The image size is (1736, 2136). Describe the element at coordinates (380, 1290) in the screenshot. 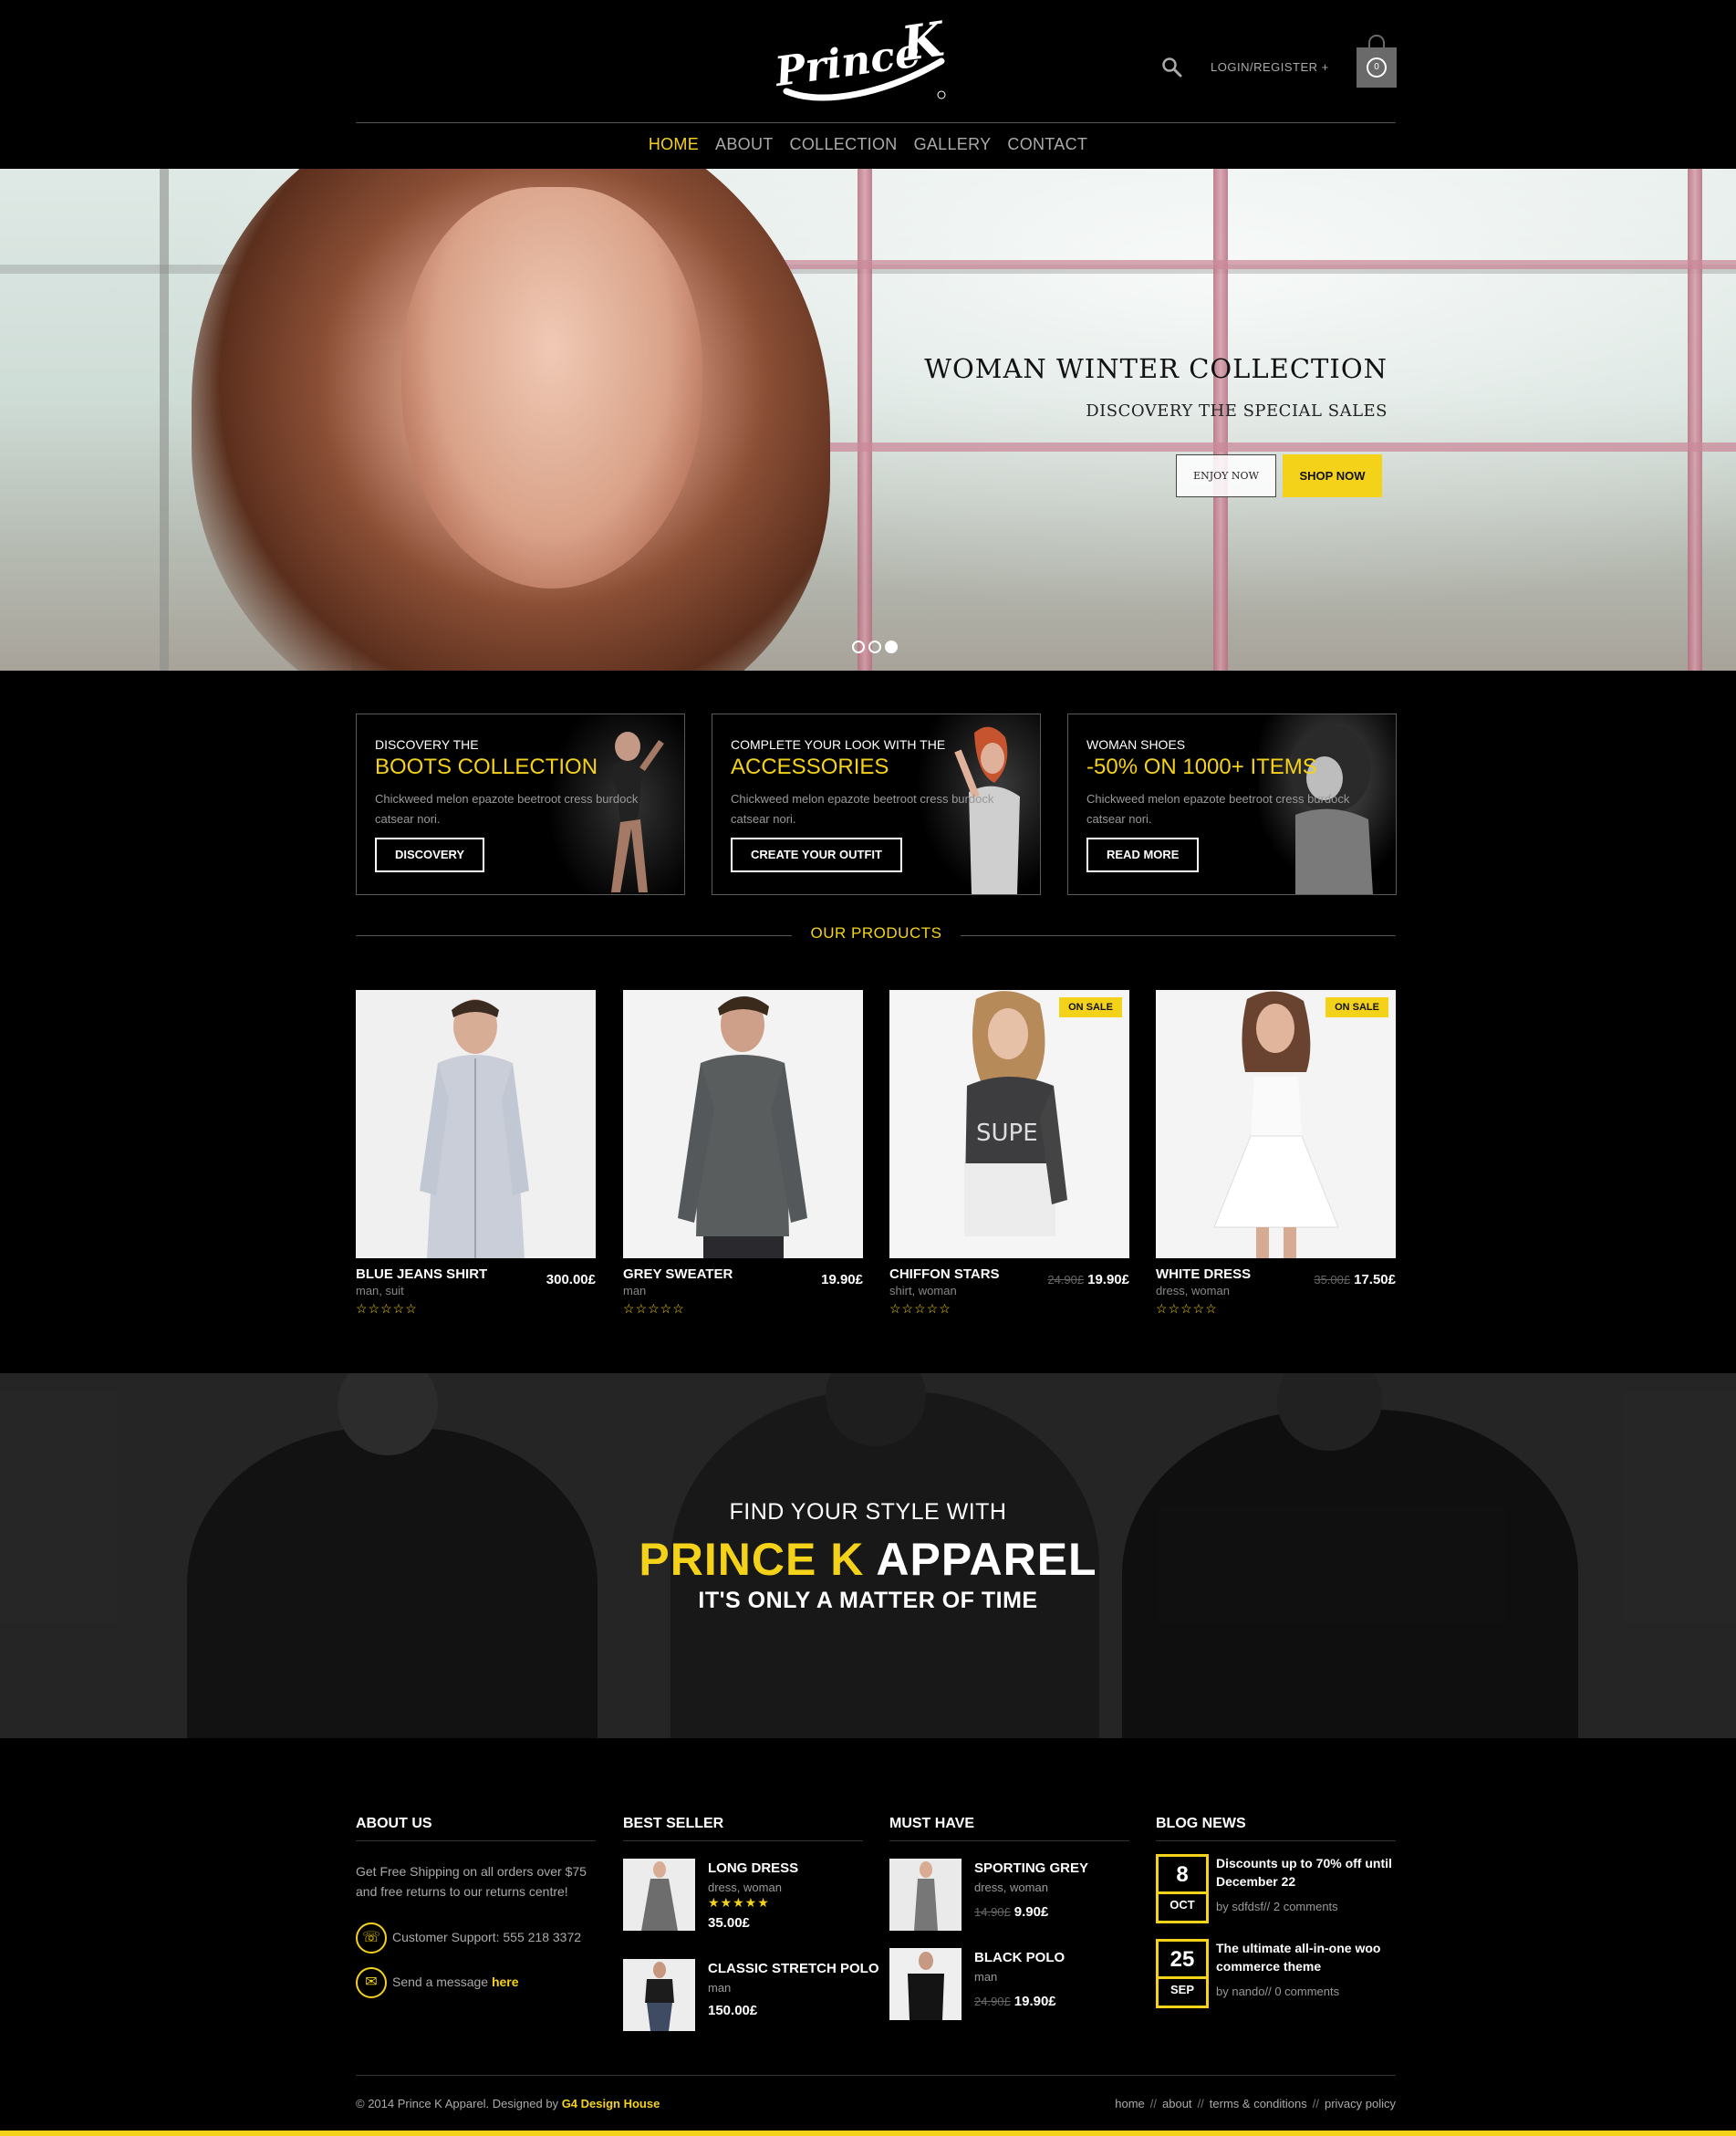

I see `product-categories: man, suit` at that location.